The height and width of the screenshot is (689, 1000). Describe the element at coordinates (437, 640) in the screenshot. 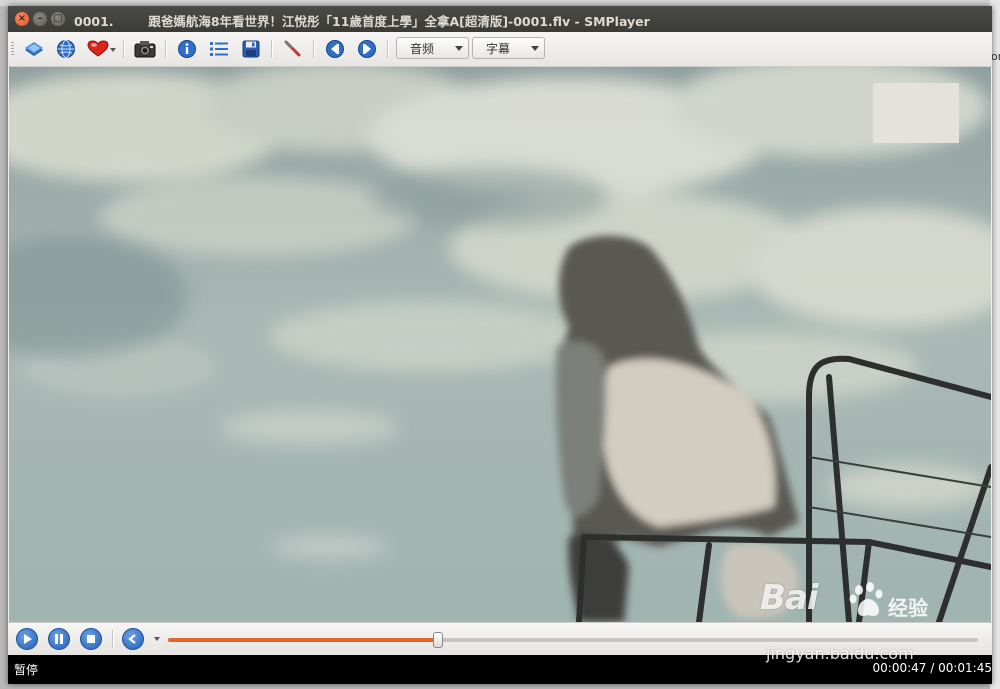

I see `seek-handle` at that location.